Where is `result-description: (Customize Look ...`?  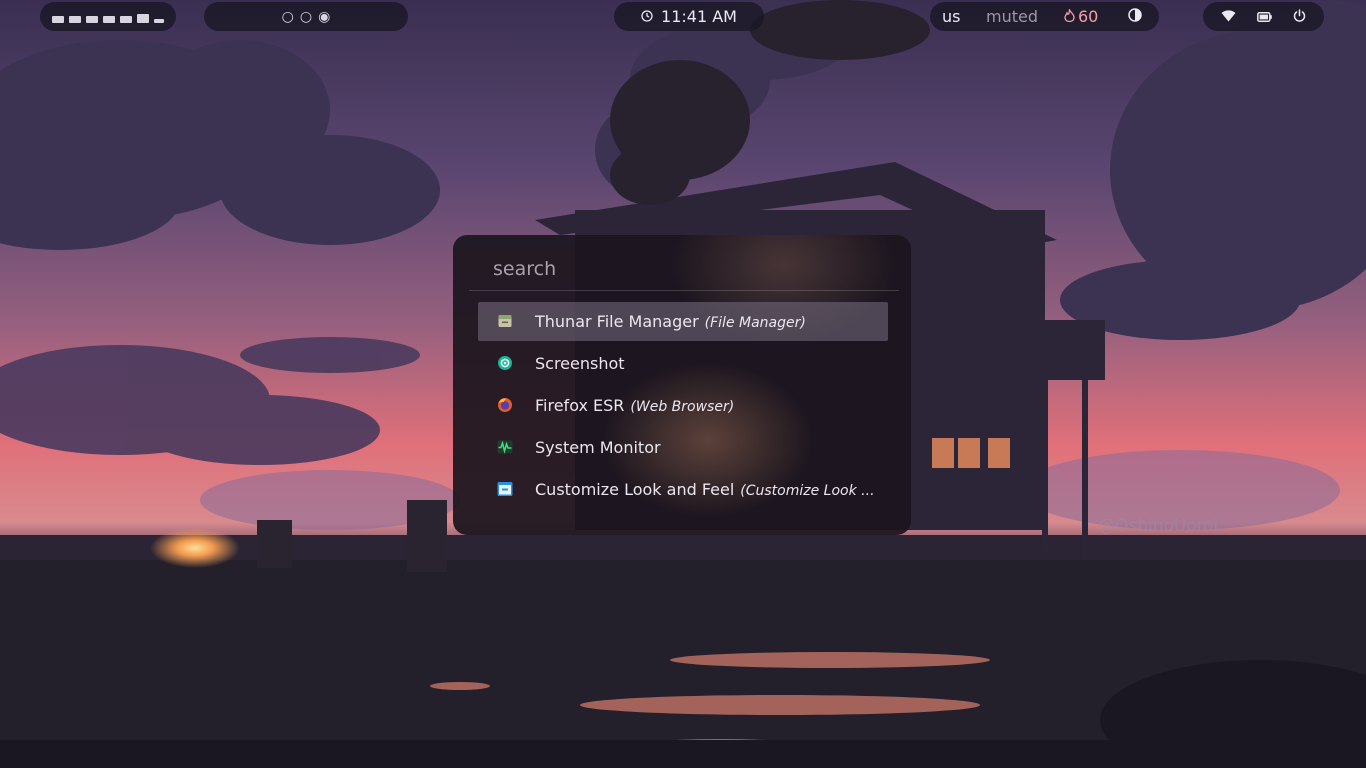 result-description: (Customize Look ... is located at coordinates (807, 491).